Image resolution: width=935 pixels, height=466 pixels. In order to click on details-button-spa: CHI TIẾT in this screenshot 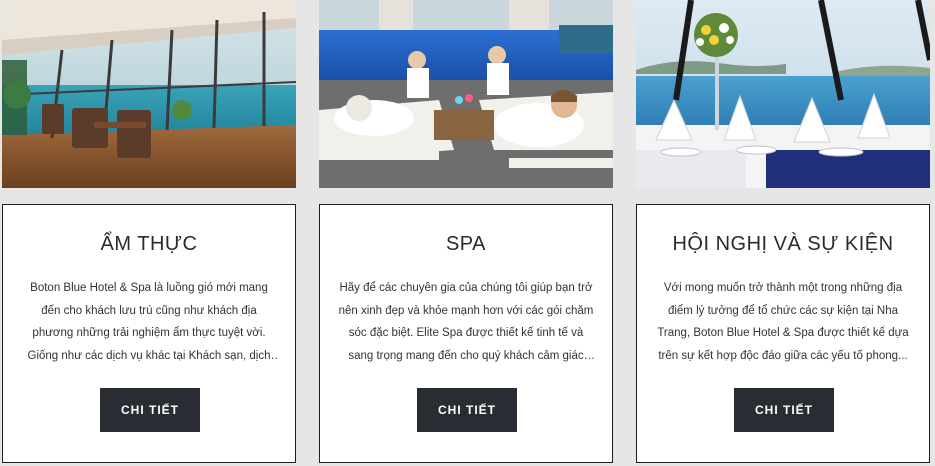, I will do `click(467, 410)`.